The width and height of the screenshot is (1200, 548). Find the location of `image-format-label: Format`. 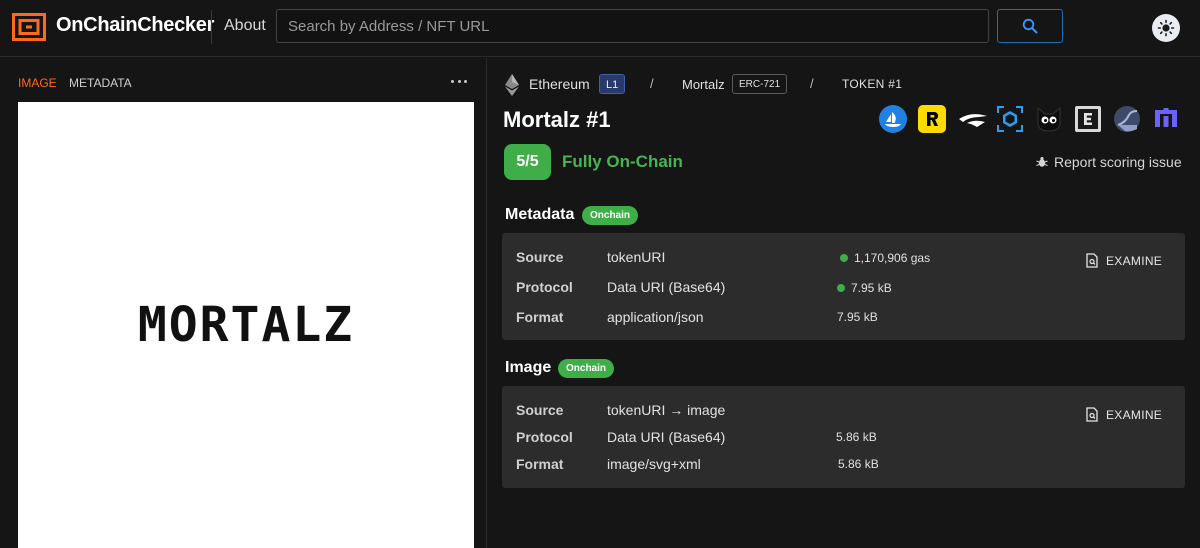

image-format-label: Format is located at coordinates (540, 464).